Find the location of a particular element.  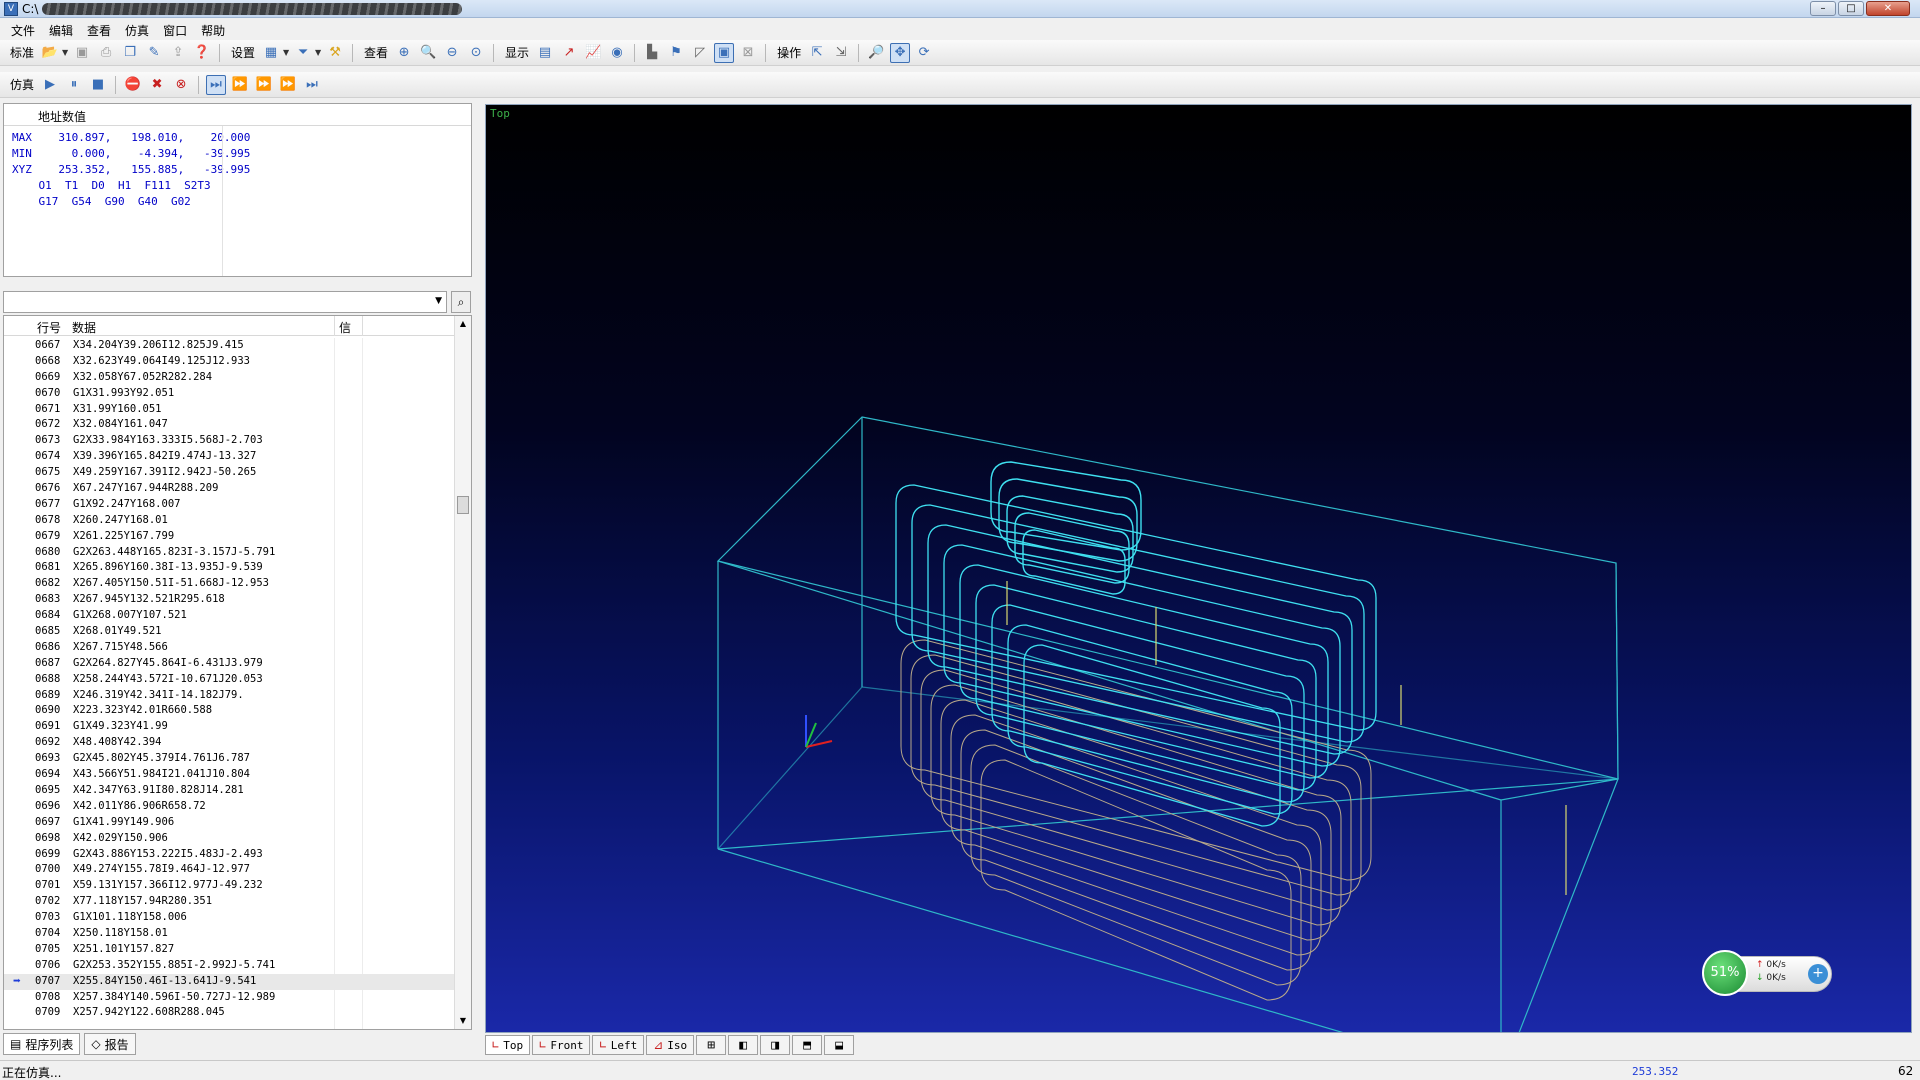

col-line-number: 行号 is located at coordinates (49, 327).